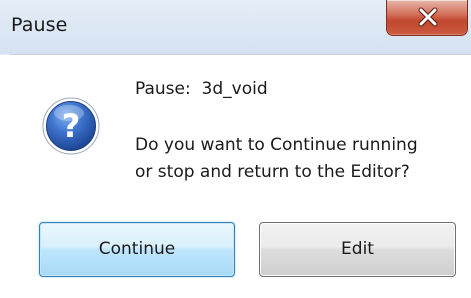  Describe the element at coordinates (39, 25) in the screenshot. I see `window-title: Pause` at that location.